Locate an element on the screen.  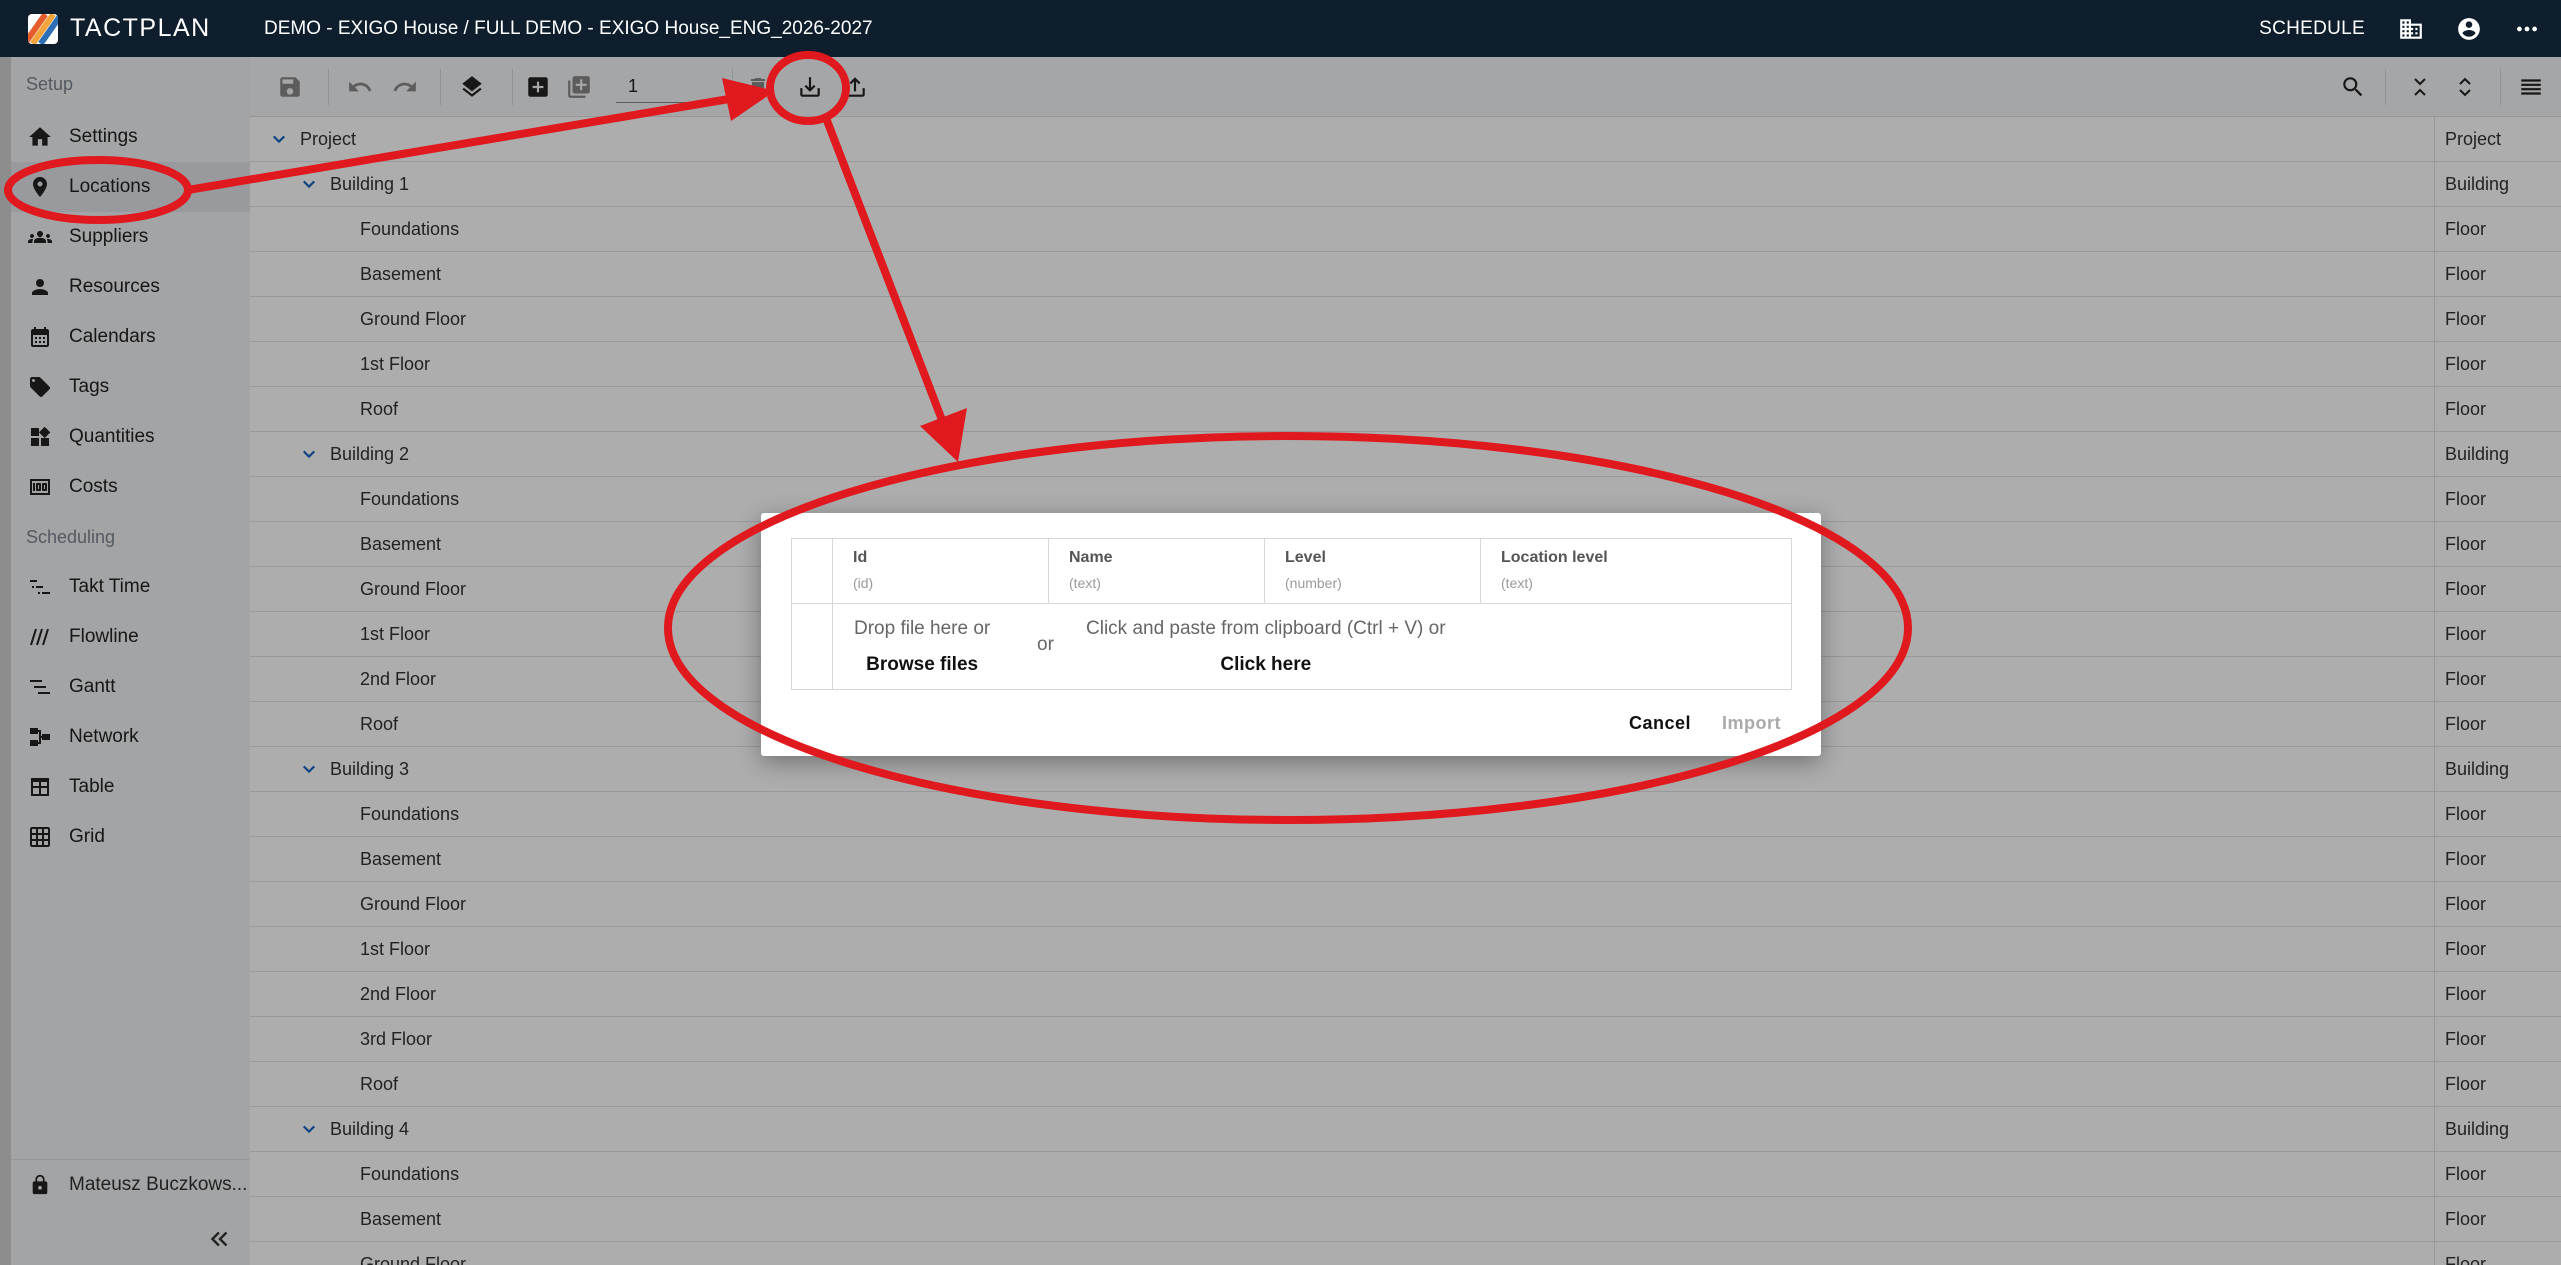
logo-text: TACTPLAN is located at coordinates (140, 28).